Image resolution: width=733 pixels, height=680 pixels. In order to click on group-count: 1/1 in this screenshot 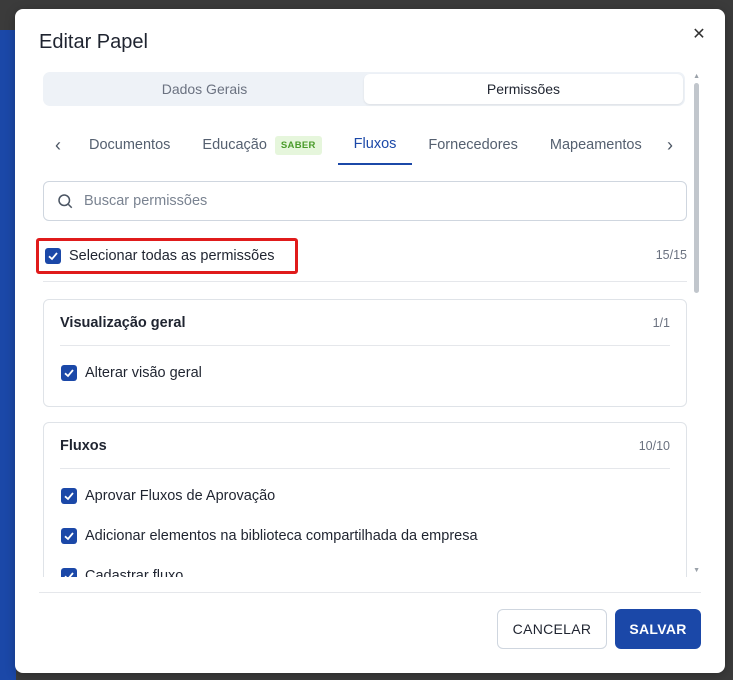, I will do `click(661, 322)`.